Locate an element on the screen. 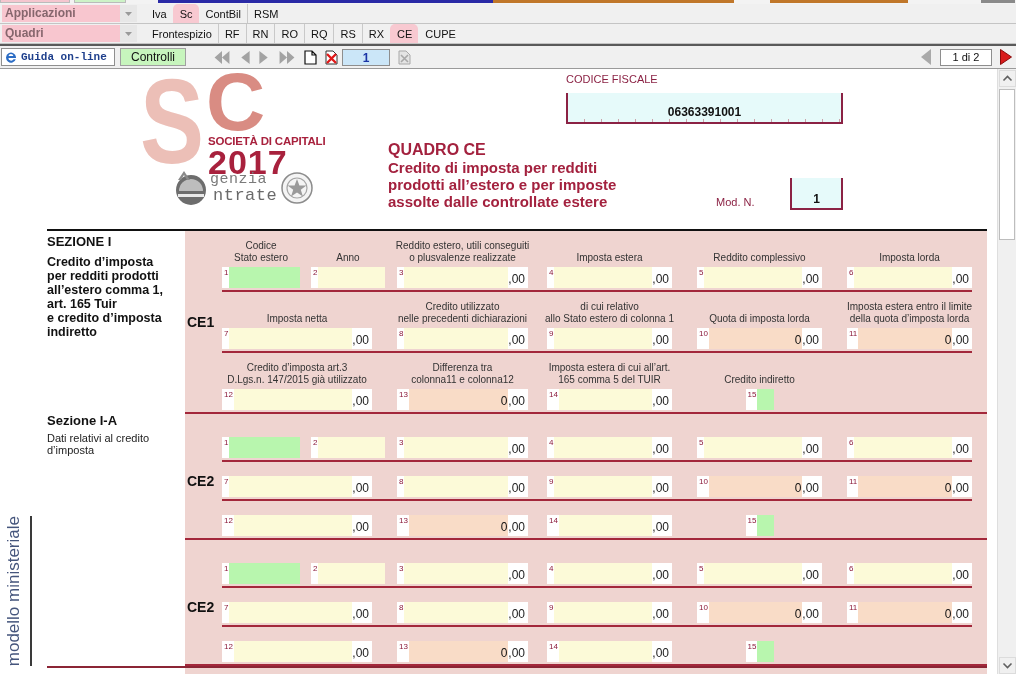 This screenshot has width=1016, height=674. field-label: Credito d’imposta art.3 D.Lgs.n. 147/2015 già utilizzato is located at coordinates (297, 374).